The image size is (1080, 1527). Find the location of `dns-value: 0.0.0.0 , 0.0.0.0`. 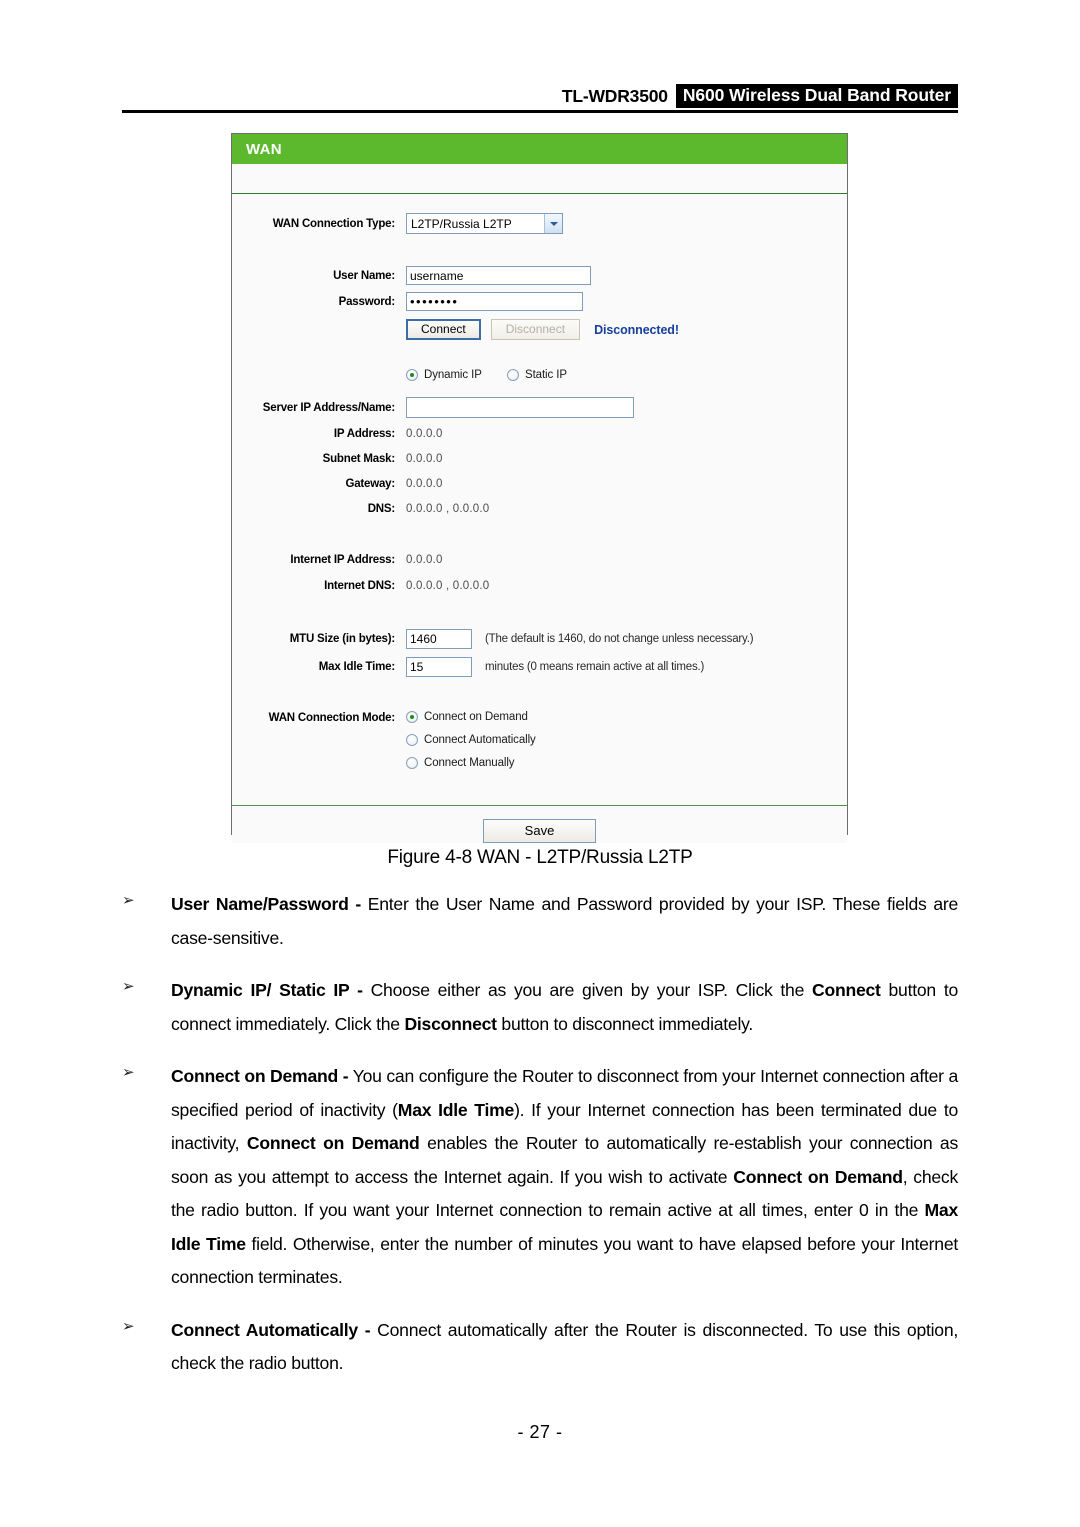

dns-value: 0.0.0.0 , 0.0.0.0 is located at coordinates (448, 509).